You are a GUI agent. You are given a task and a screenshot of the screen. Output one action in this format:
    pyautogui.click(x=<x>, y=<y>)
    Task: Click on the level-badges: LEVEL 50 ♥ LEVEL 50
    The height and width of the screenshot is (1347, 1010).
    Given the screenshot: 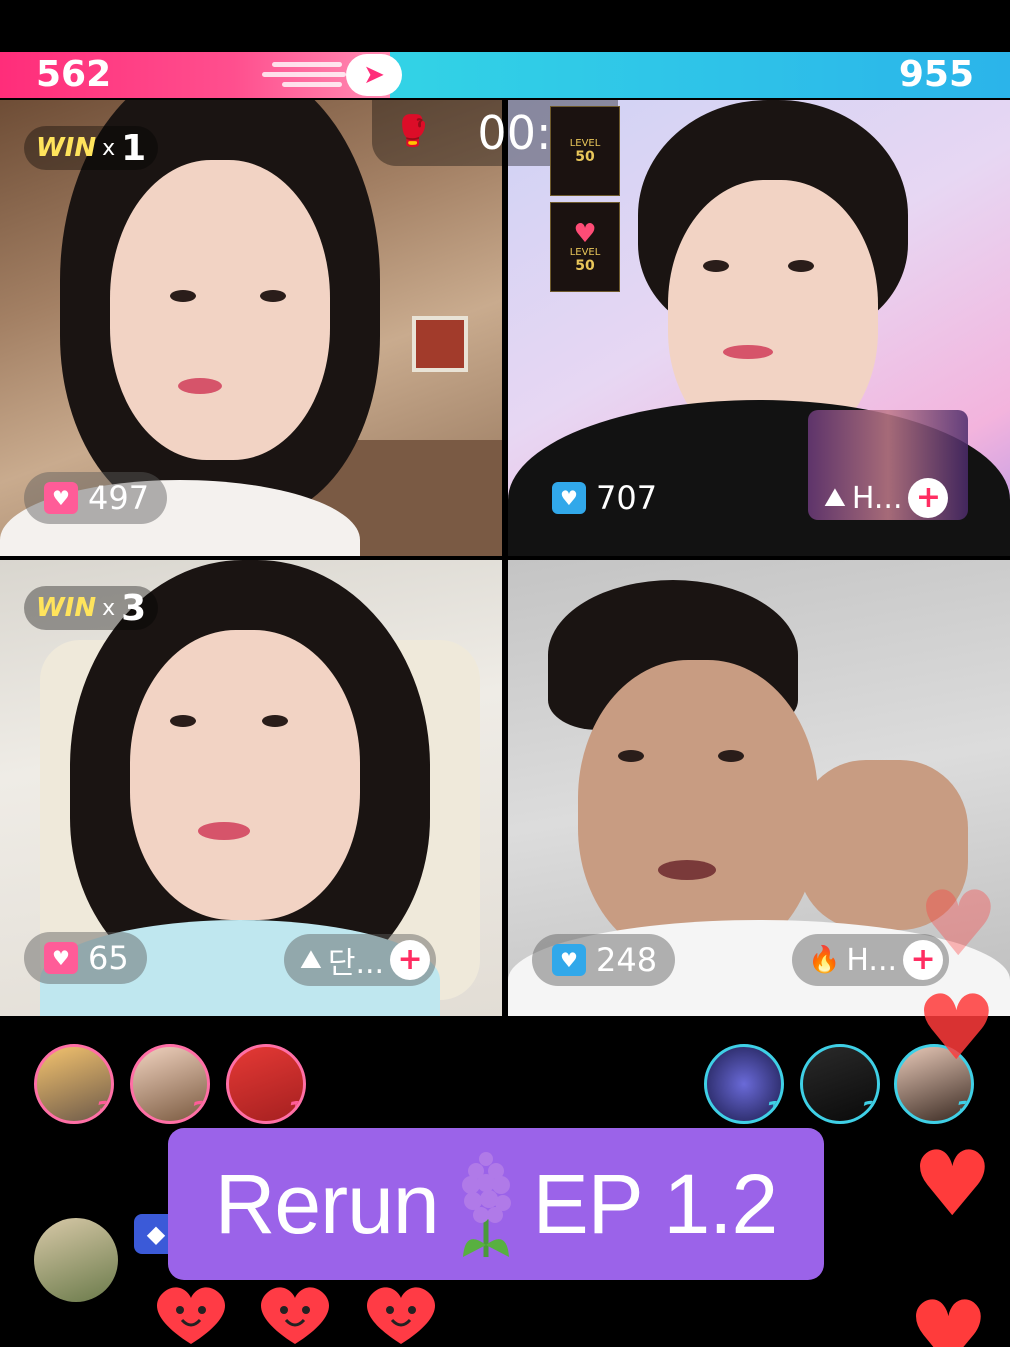 What is the action you would take?
    pyautogui.click(x=585, y=199)
    